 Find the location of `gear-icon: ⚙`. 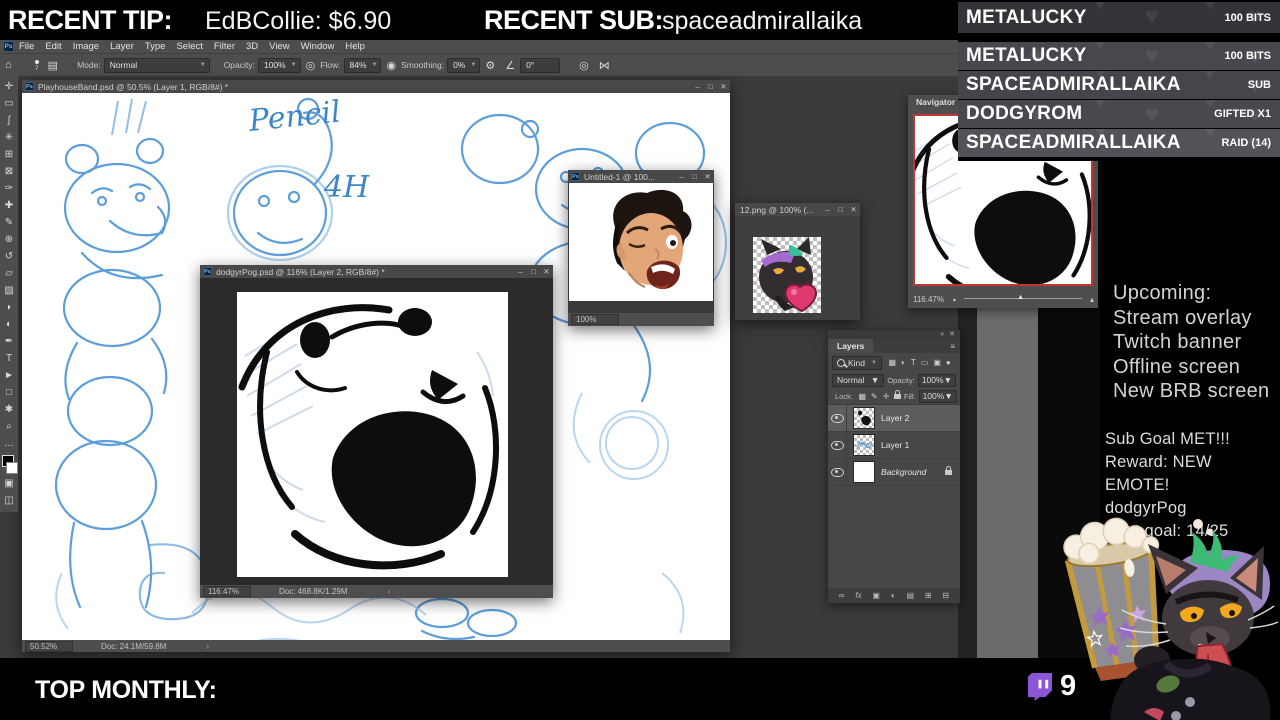

gear-icon: ⚙ is located at coordinates (490, 65).